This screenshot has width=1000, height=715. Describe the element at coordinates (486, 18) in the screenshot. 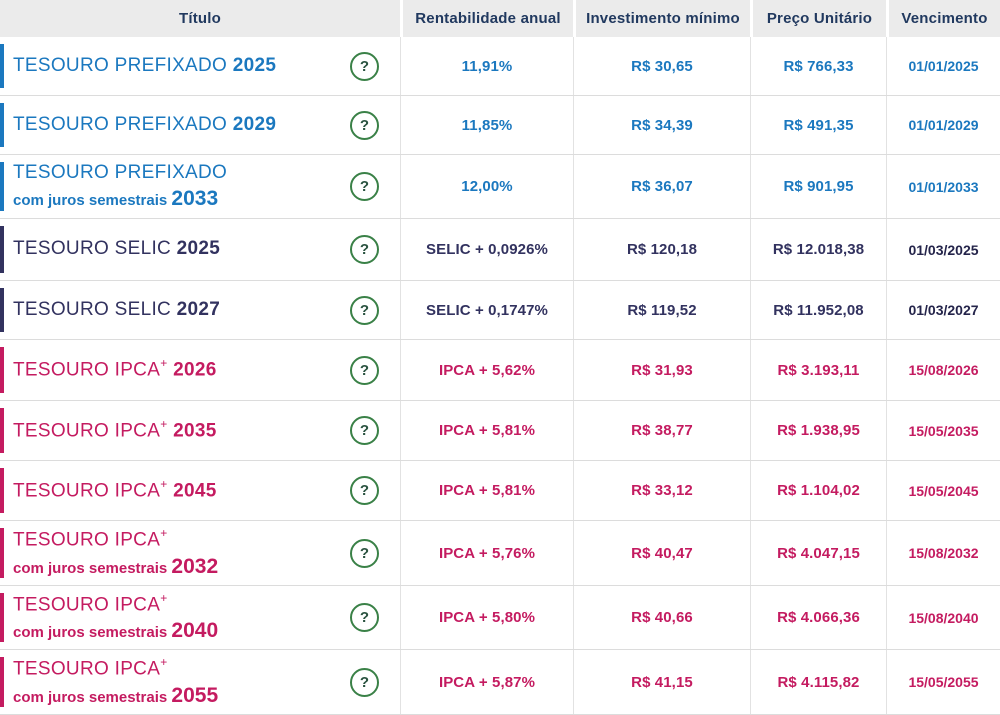

I see `header-rentabilidade: Rentabilidade anual` at that location.